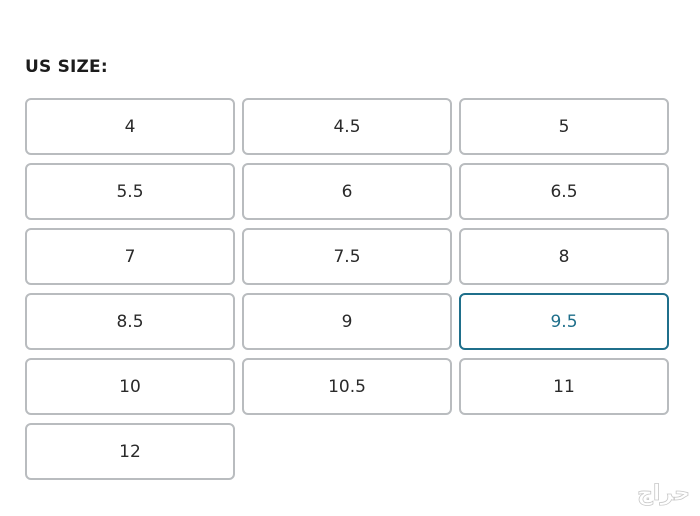  I want to click on size-option: 6, so click(347, 191).